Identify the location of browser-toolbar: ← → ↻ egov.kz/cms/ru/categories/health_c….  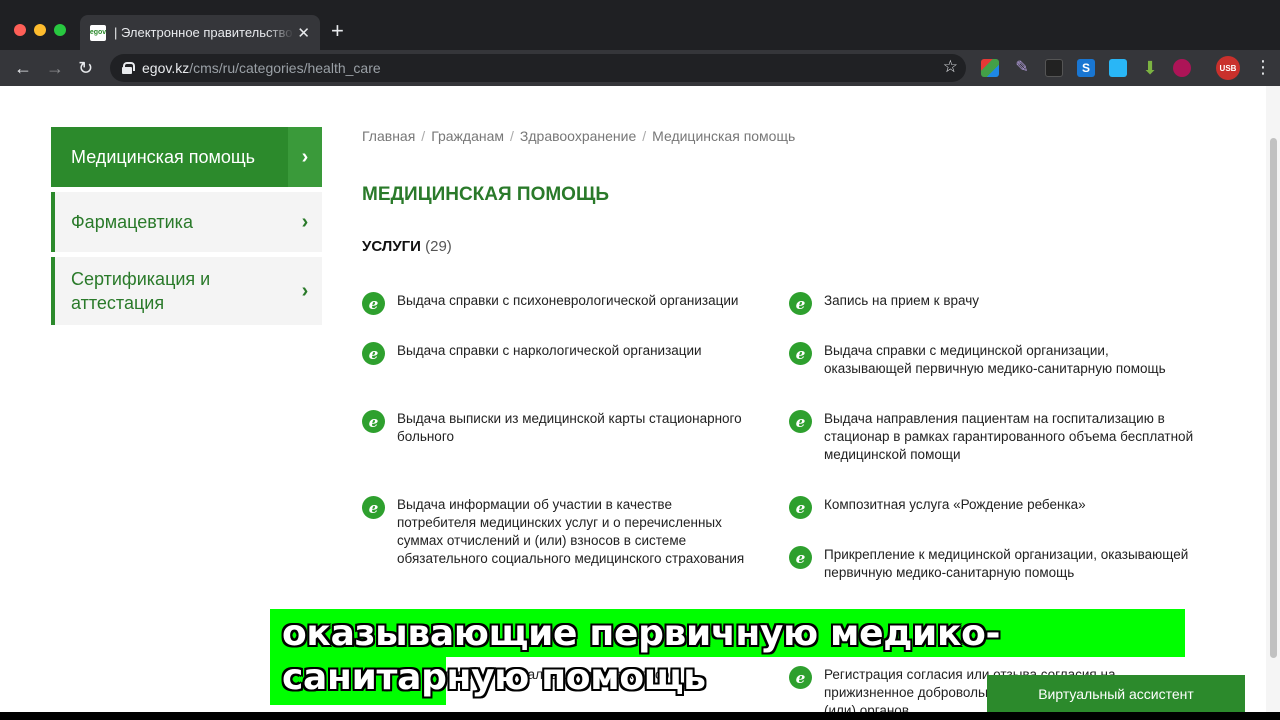
(640, 68).